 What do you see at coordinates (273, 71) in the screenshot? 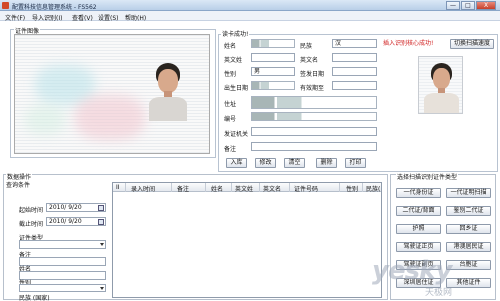
I see `gender-field: 男` at bounding box center [273, 71].